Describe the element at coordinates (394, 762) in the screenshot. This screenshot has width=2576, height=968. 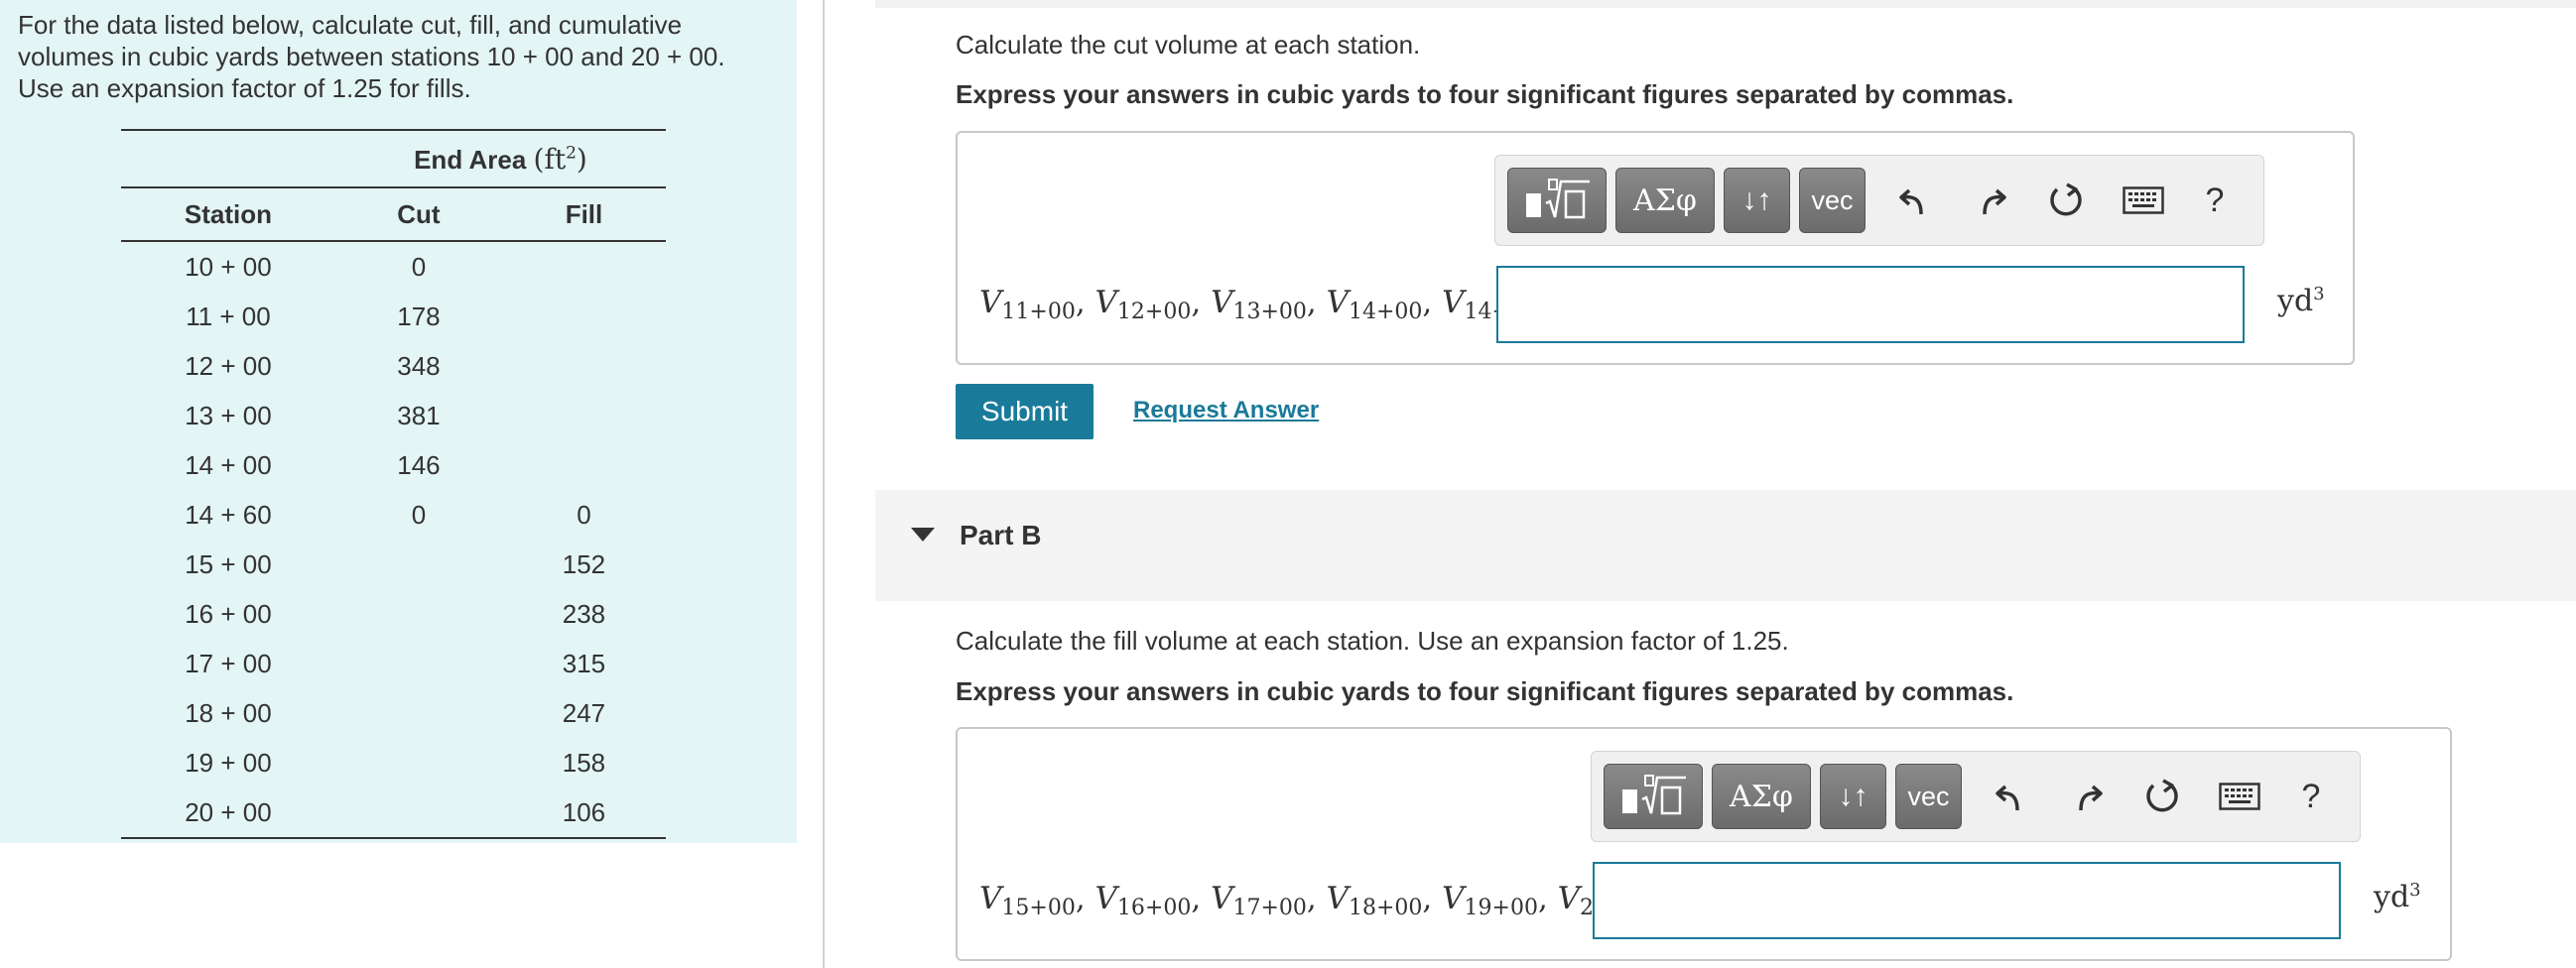
I see `table-row: 19 + 00 158` at that location.